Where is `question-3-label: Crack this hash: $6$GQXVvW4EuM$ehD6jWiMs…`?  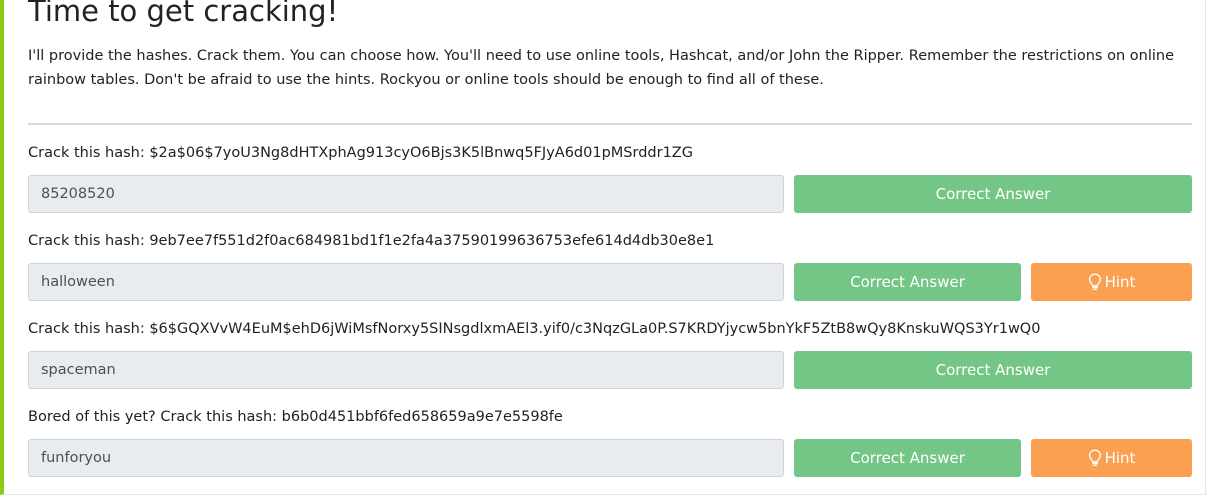
question-3-label: Crack this hash: $6$GQXVvW4EuM$ehD6jWiMs… is located at coordinates (534, 329).